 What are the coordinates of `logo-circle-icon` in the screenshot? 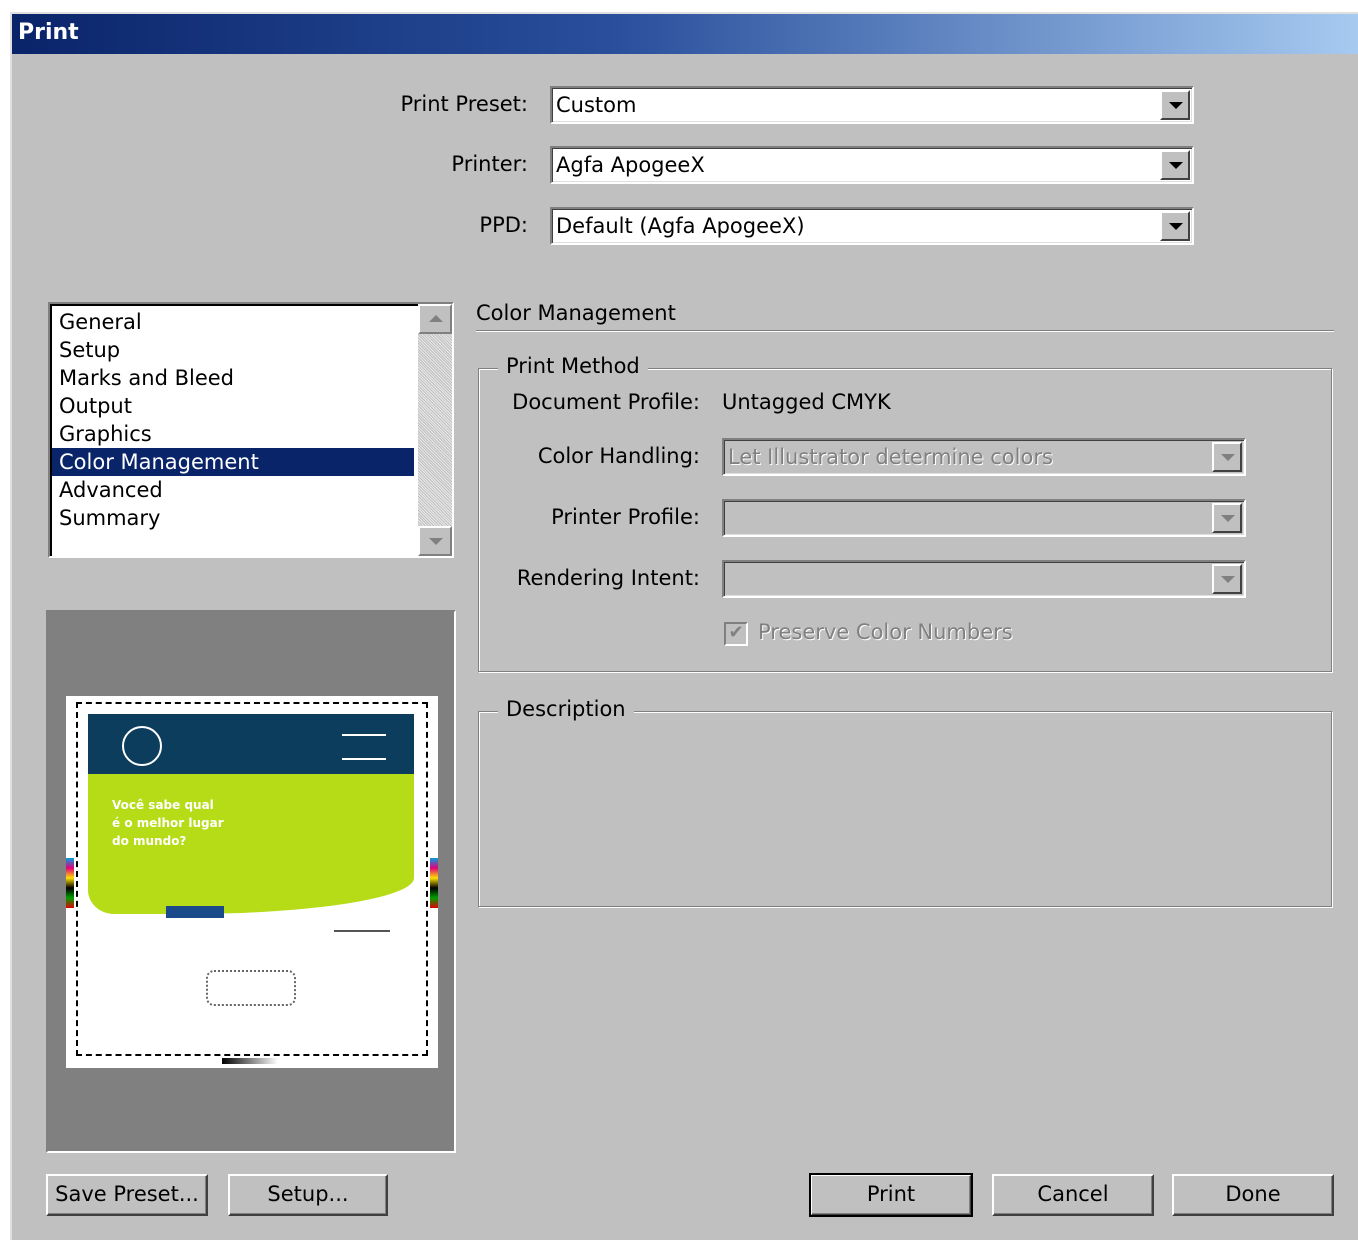 It's located at (142, 746).